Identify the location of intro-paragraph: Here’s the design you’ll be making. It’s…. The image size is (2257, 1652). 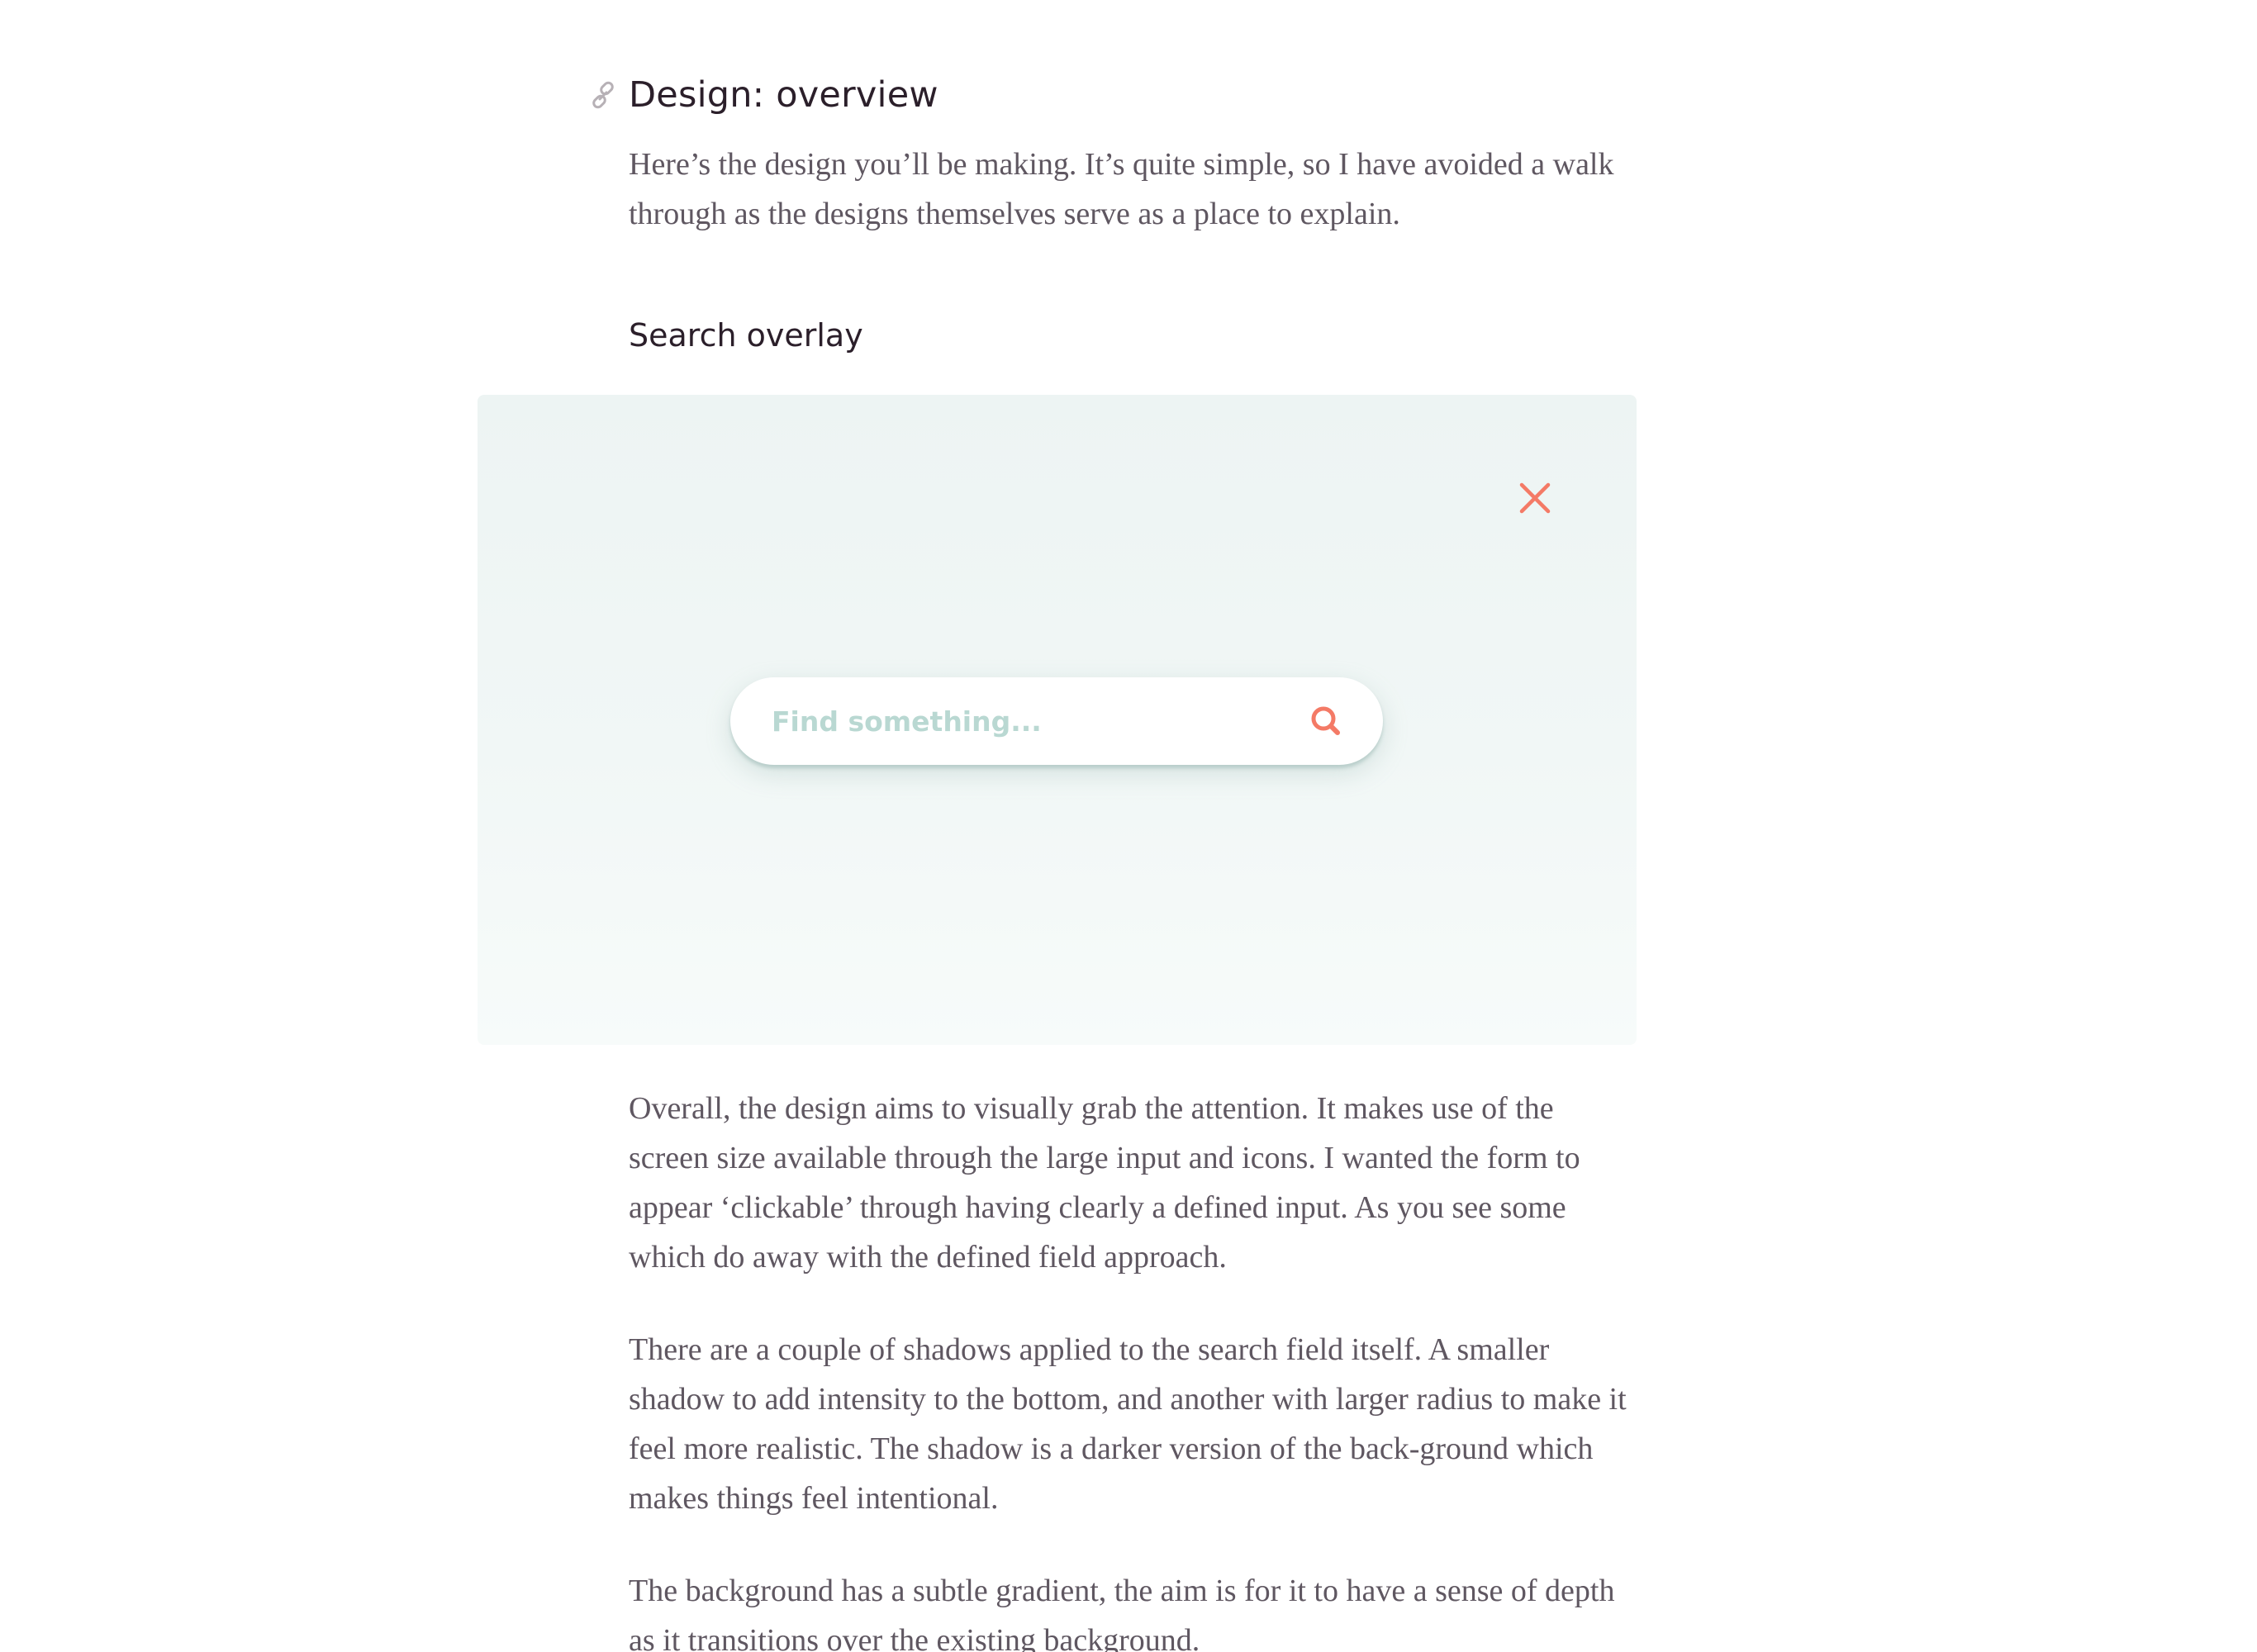
(1121, 189).